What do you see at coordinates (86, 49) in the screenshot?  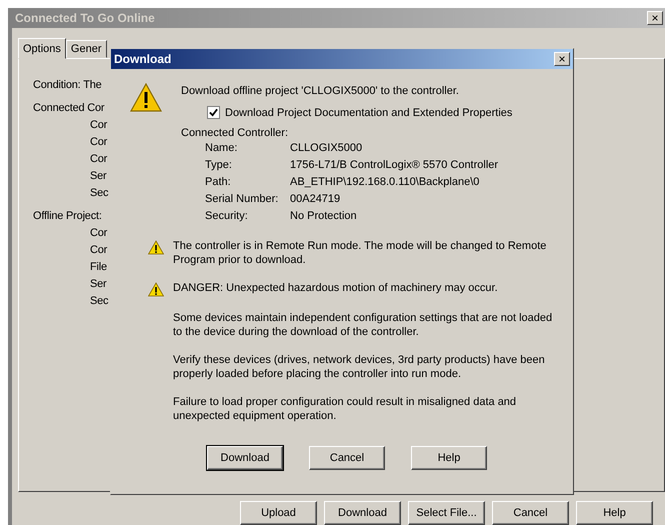 I see `tab: Gener` at bounding box center [86, 49].